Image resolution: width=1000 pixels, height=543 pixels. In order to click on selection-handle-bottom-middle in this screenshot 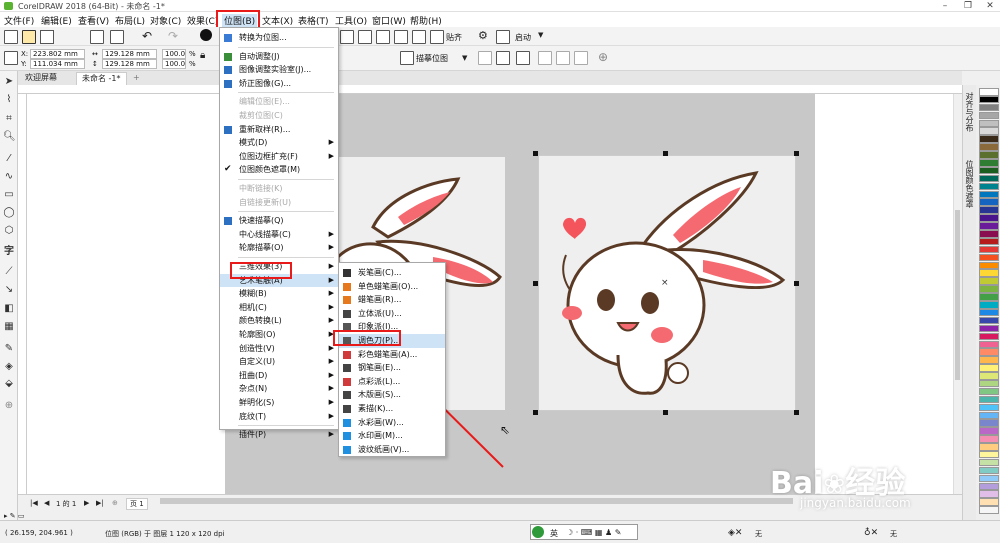, I will do `click(665, 412)`.